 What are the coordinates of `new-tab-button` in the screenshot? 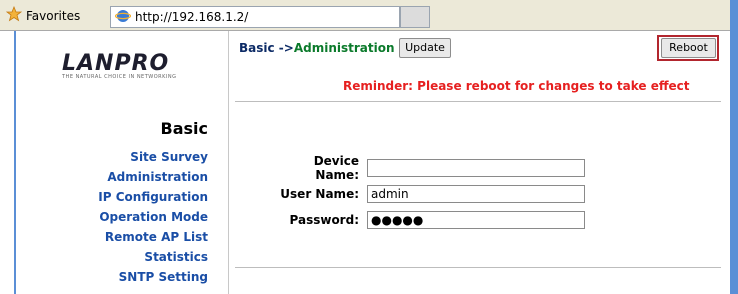 It's located at (415, 17).